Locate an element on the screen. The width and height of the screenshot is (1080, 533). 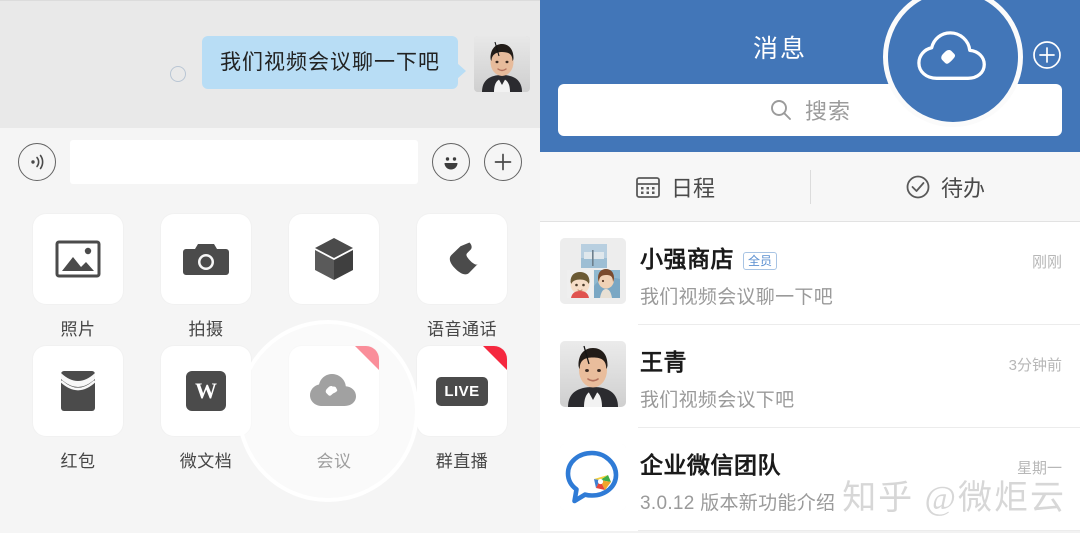
unselected-radio-icon is located at coordinates (178, 74).